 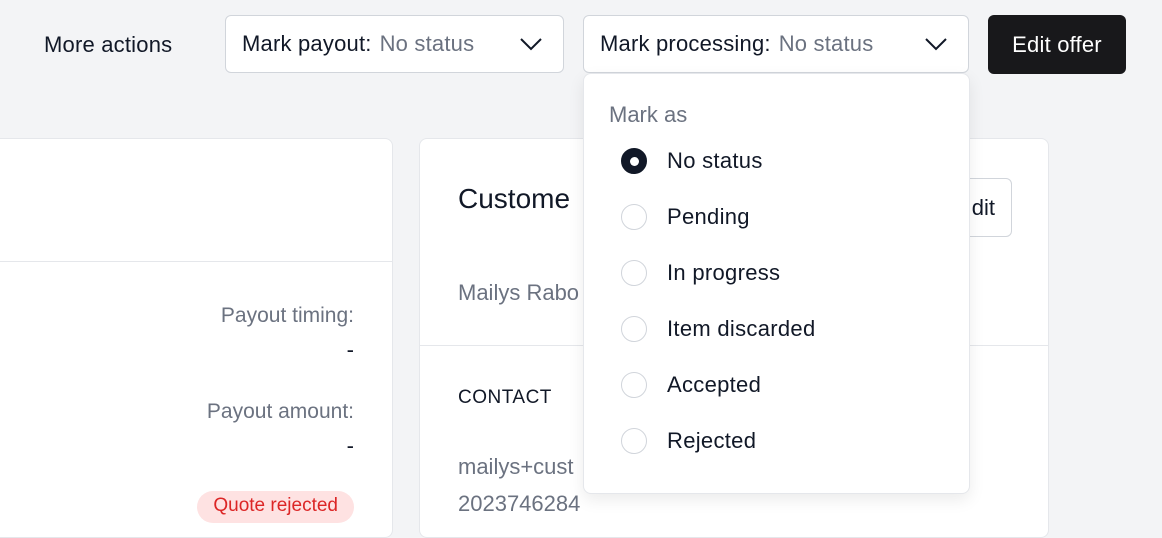 What do you see at coordinates (724, 272) in the screenshot?
I see `option-label: In progress` at bounding box center [724, 272].